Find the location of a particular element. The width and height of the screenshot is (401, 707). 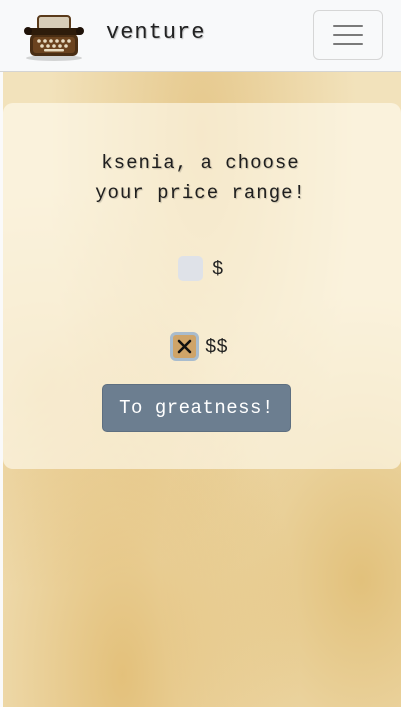

price-option-medium: $$ is located at coordinates (199, 346).